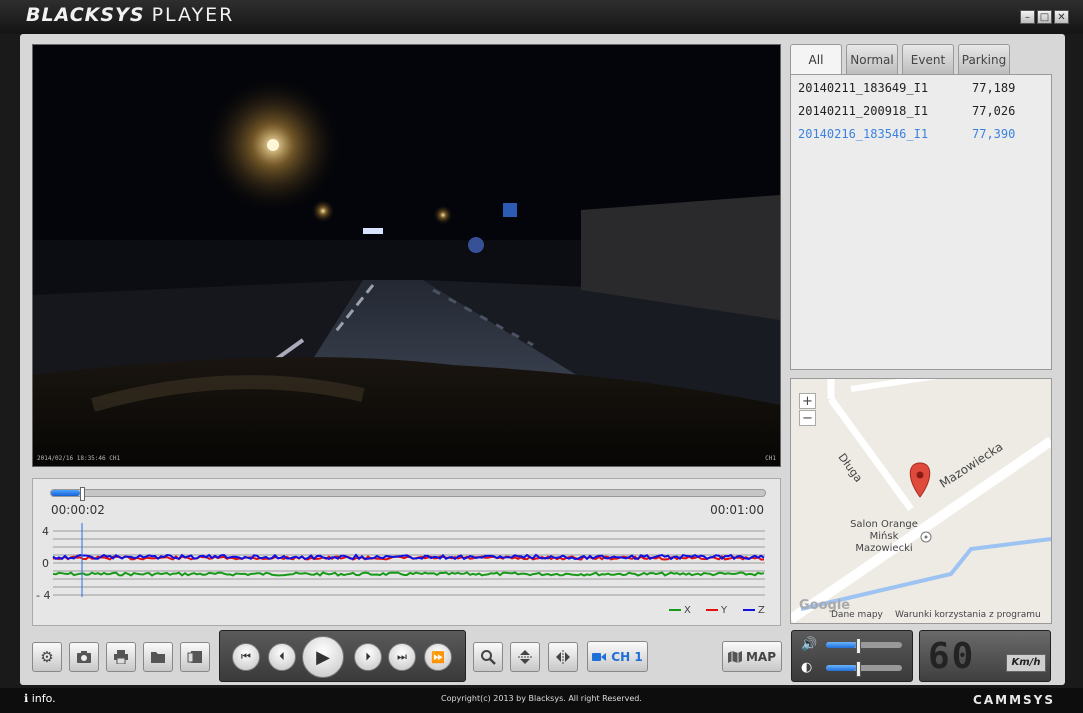  I want to click on flip-horizontal-button, so click(563, 657).